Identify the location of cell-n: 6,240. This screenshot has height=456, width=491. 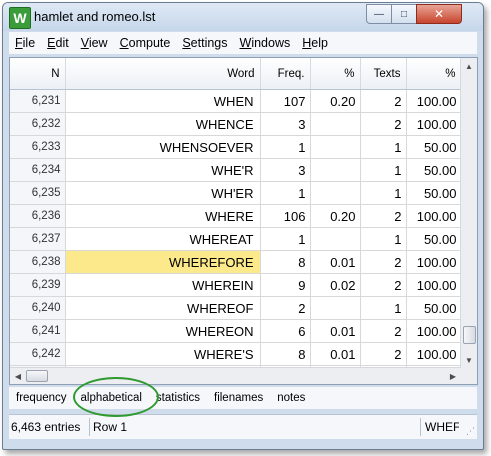
(38, 308).